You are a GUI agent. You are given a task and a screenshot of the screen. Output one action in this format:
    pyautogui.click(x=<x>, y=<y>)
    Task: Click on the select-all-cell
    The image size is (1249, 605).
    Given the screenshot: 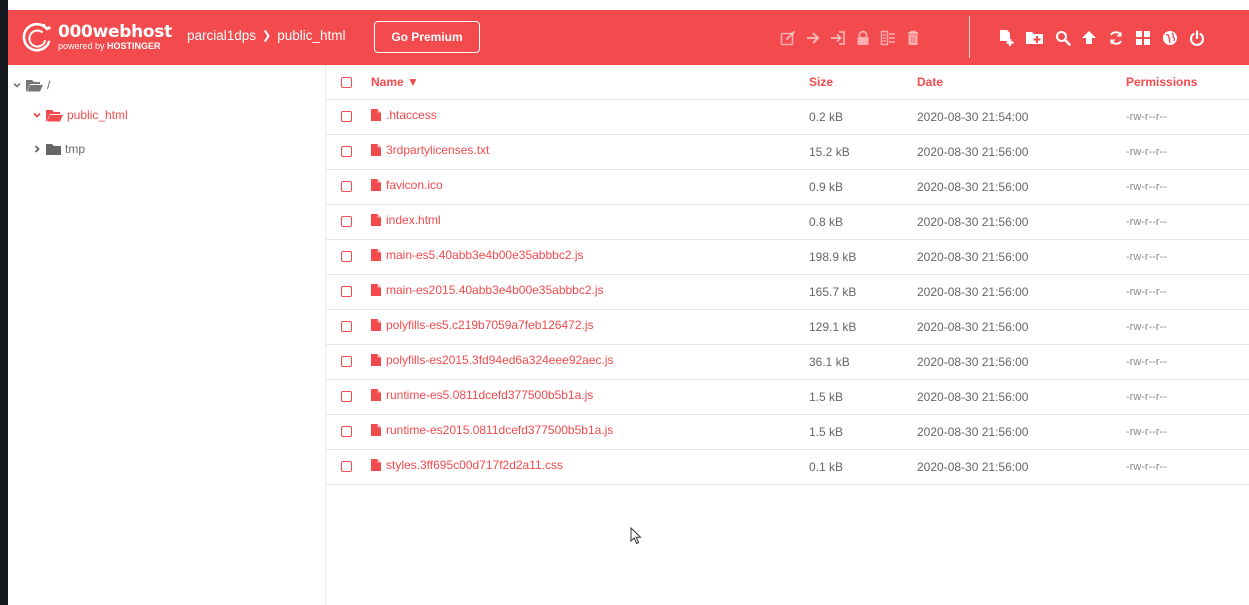 What is the action you would take?
    pyautogui.click(x=348, y=82)
    